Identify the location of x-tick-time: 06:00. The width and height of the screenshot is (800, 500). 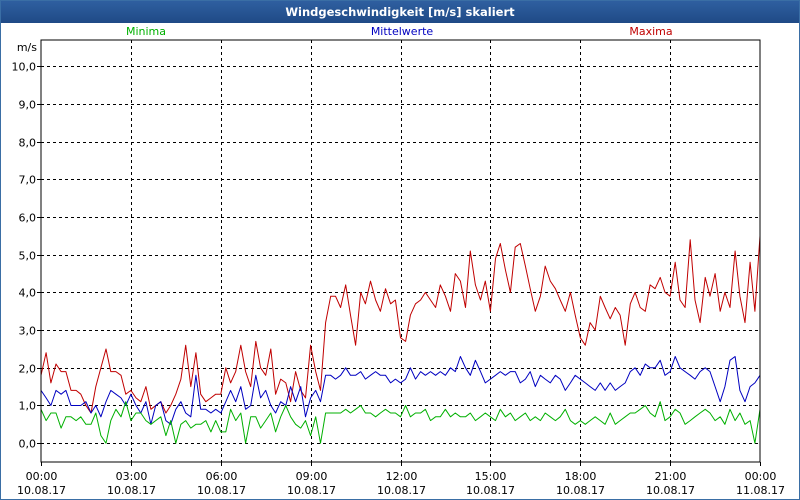
(222, 476).